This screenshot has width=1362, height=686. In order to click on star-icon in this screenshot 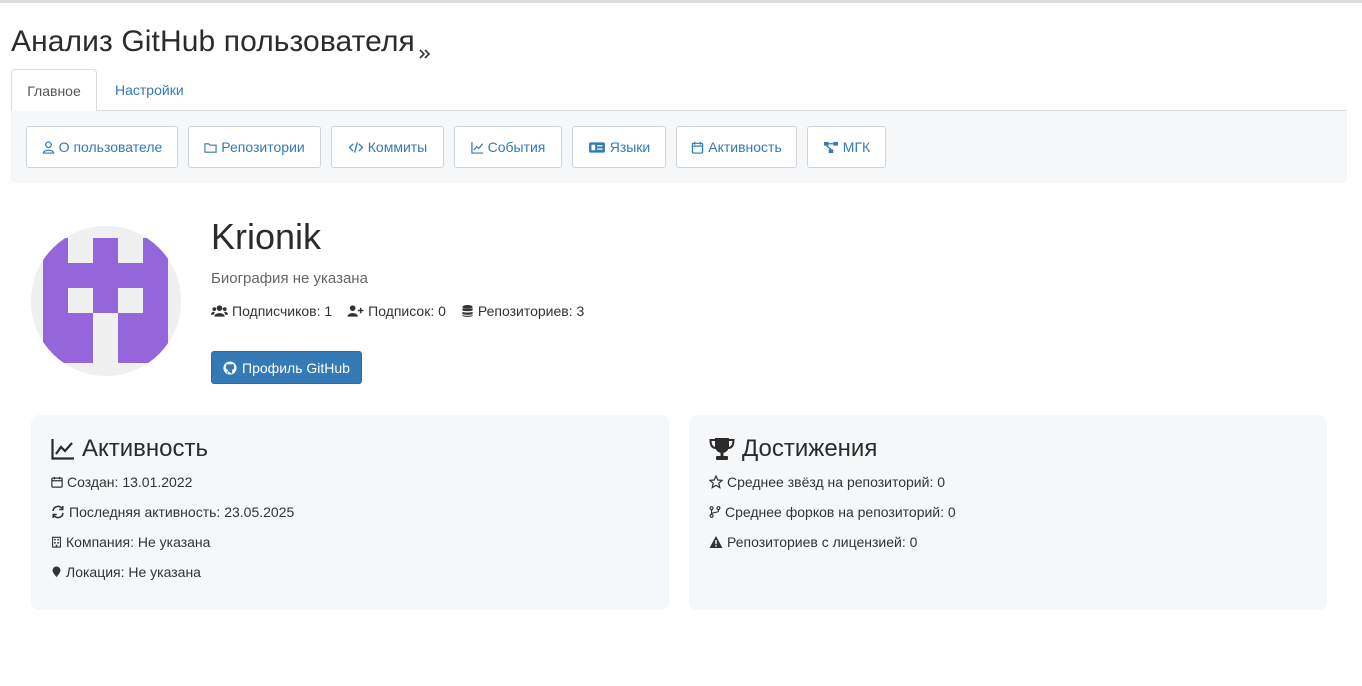, I will do `click(716, 482)`.